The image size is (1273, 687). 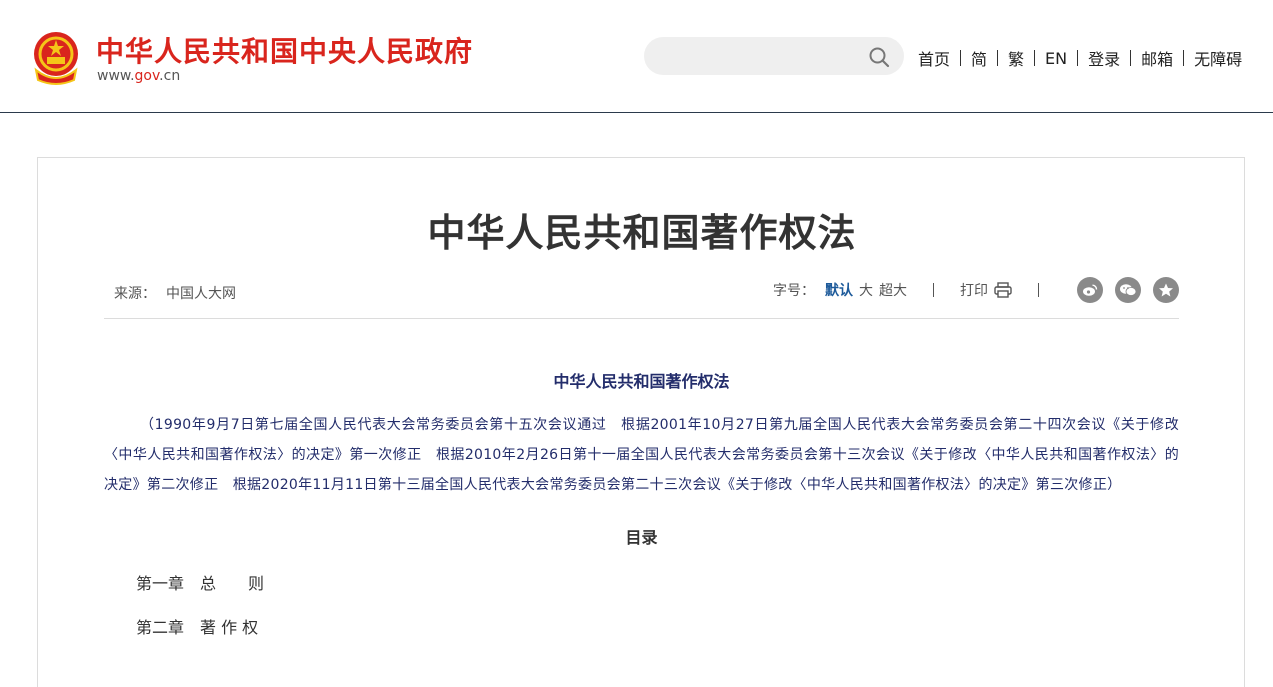 What do you see at coordinates (116, 76) in the screenshot?
I see `site-url-prefix: www.` at bounding box center [116, 76].